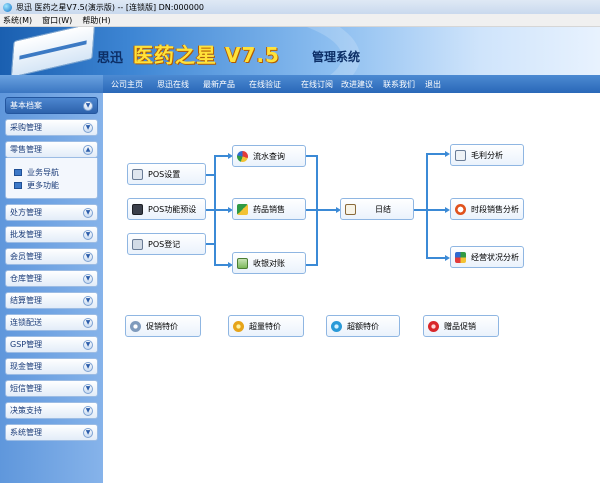 This screenshot has height=483, width=600. What do you see at coordinates (51, 234) in the screenshot?
I see `sidebar-item-wholesale: 批发管理 ▼` at bounding box center [51, 234].